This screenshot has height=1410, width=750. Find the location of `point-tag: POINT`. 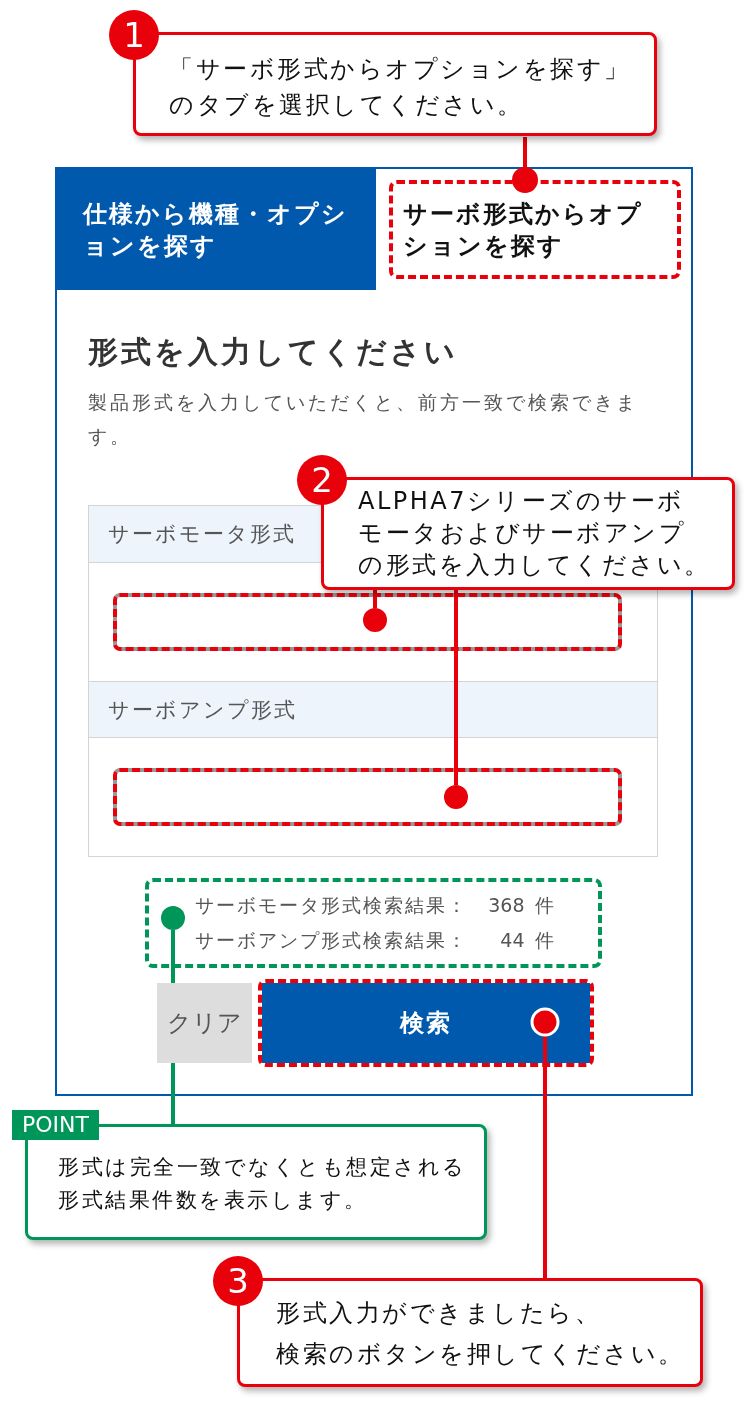

point-tag: POINT is located at coordinates (55, 1125).